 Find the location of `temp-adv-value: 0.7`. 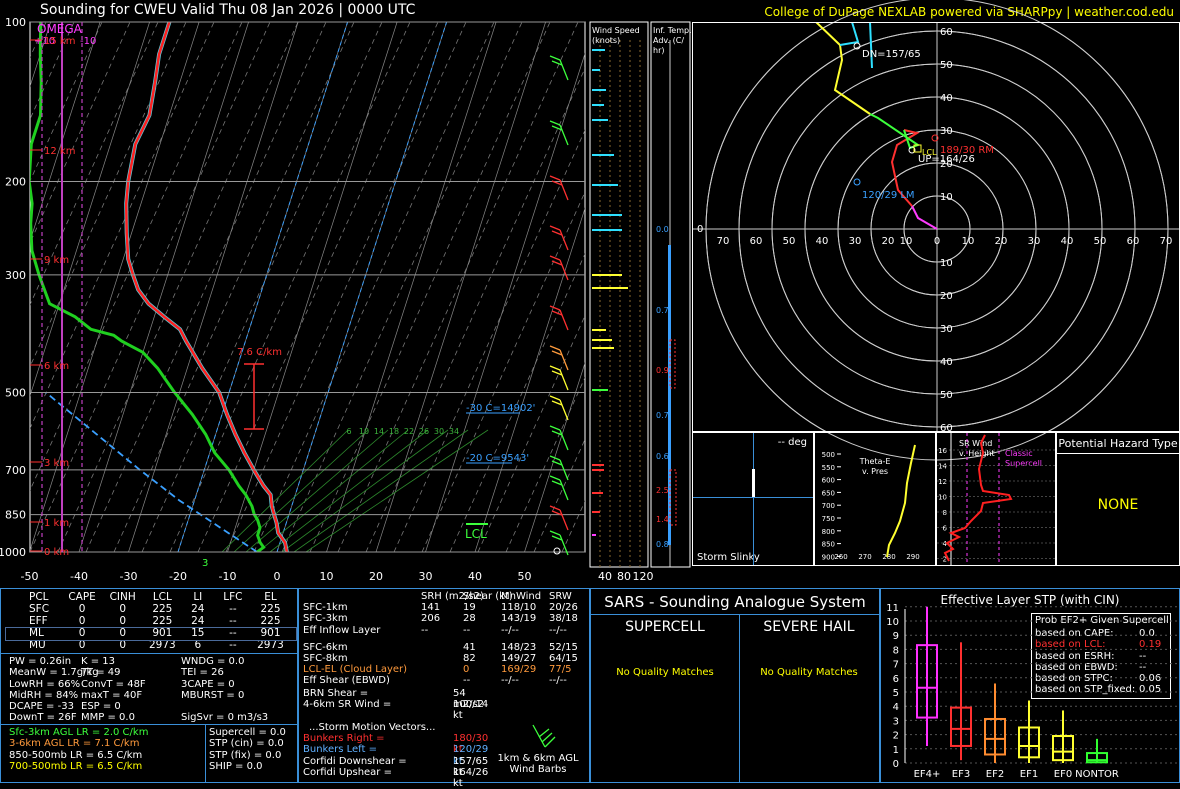

temp-adv-value: 0.7 is located at coordinates (662, 415).